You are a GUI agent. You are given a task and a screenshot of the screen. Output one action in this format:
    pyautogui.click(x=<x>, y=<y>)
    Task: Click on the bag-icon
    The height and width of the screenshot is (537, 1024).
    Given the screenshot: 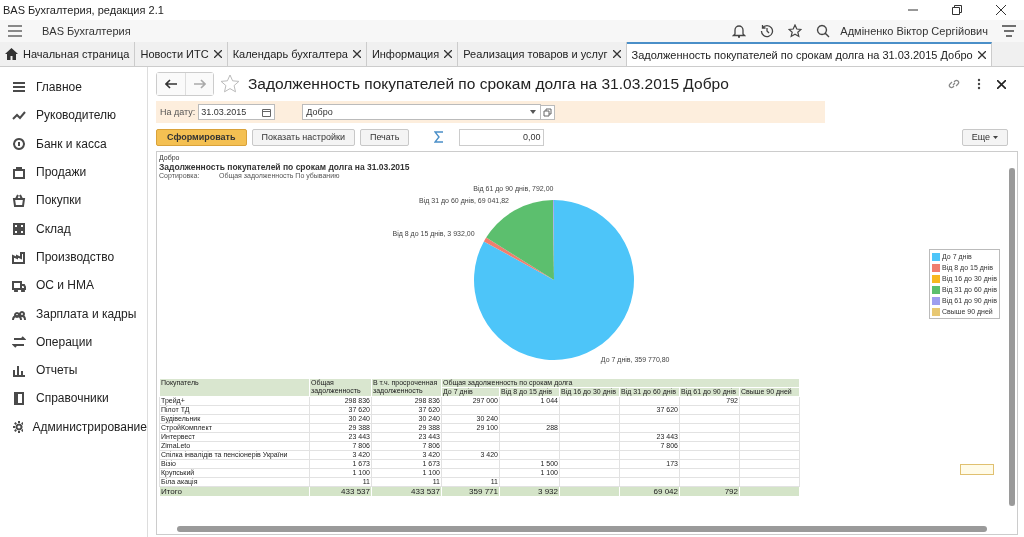 What is the action you would take?
    pyautogui.click(x=19, y=172)
    